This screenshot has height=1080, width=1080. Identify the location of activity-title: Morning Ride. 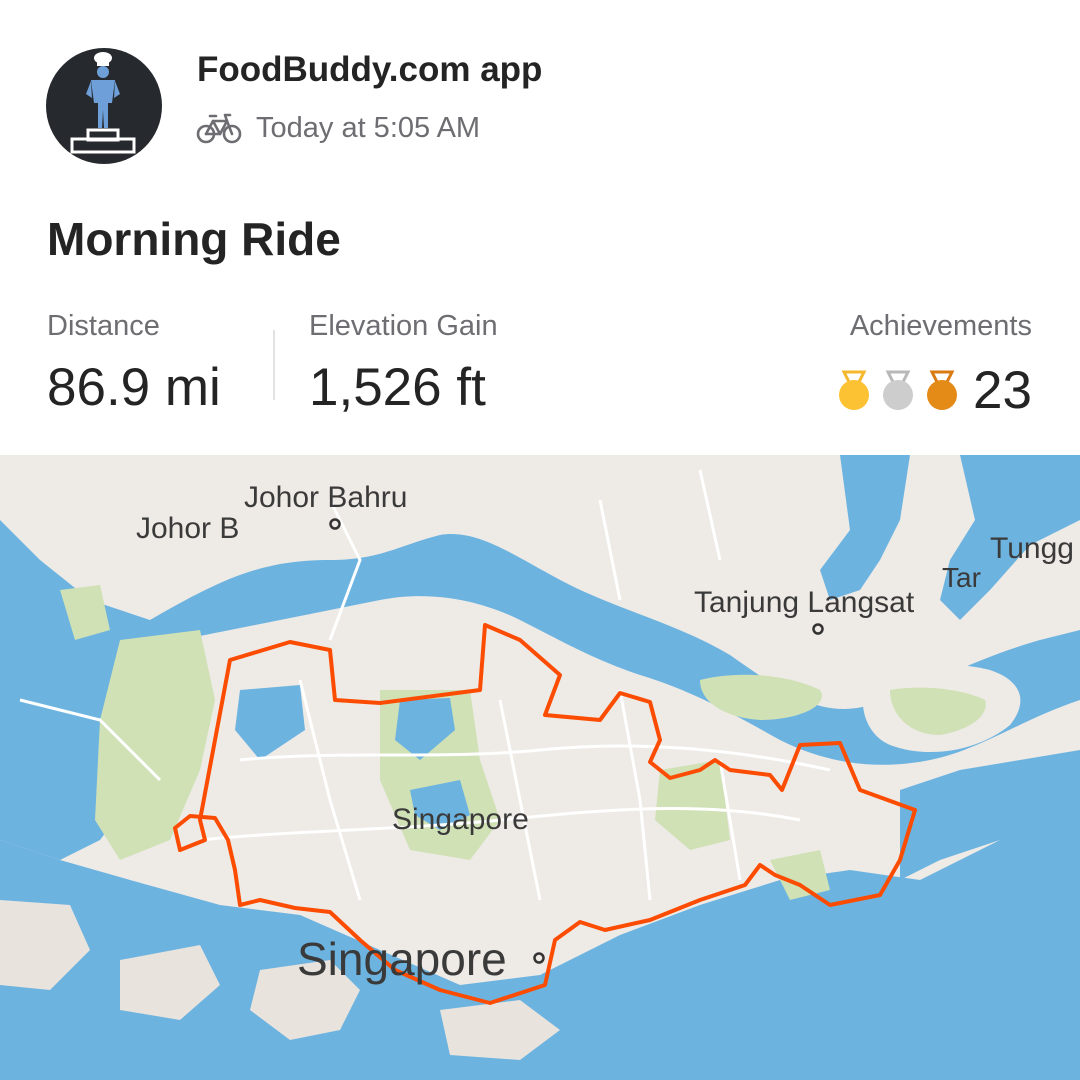
(194, 239).